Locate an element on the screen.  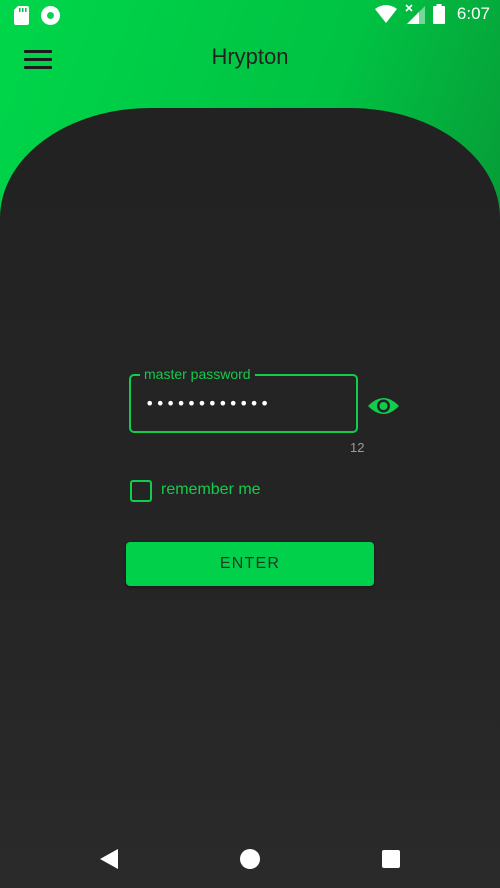
password-input is located at coordinates (245, 403).